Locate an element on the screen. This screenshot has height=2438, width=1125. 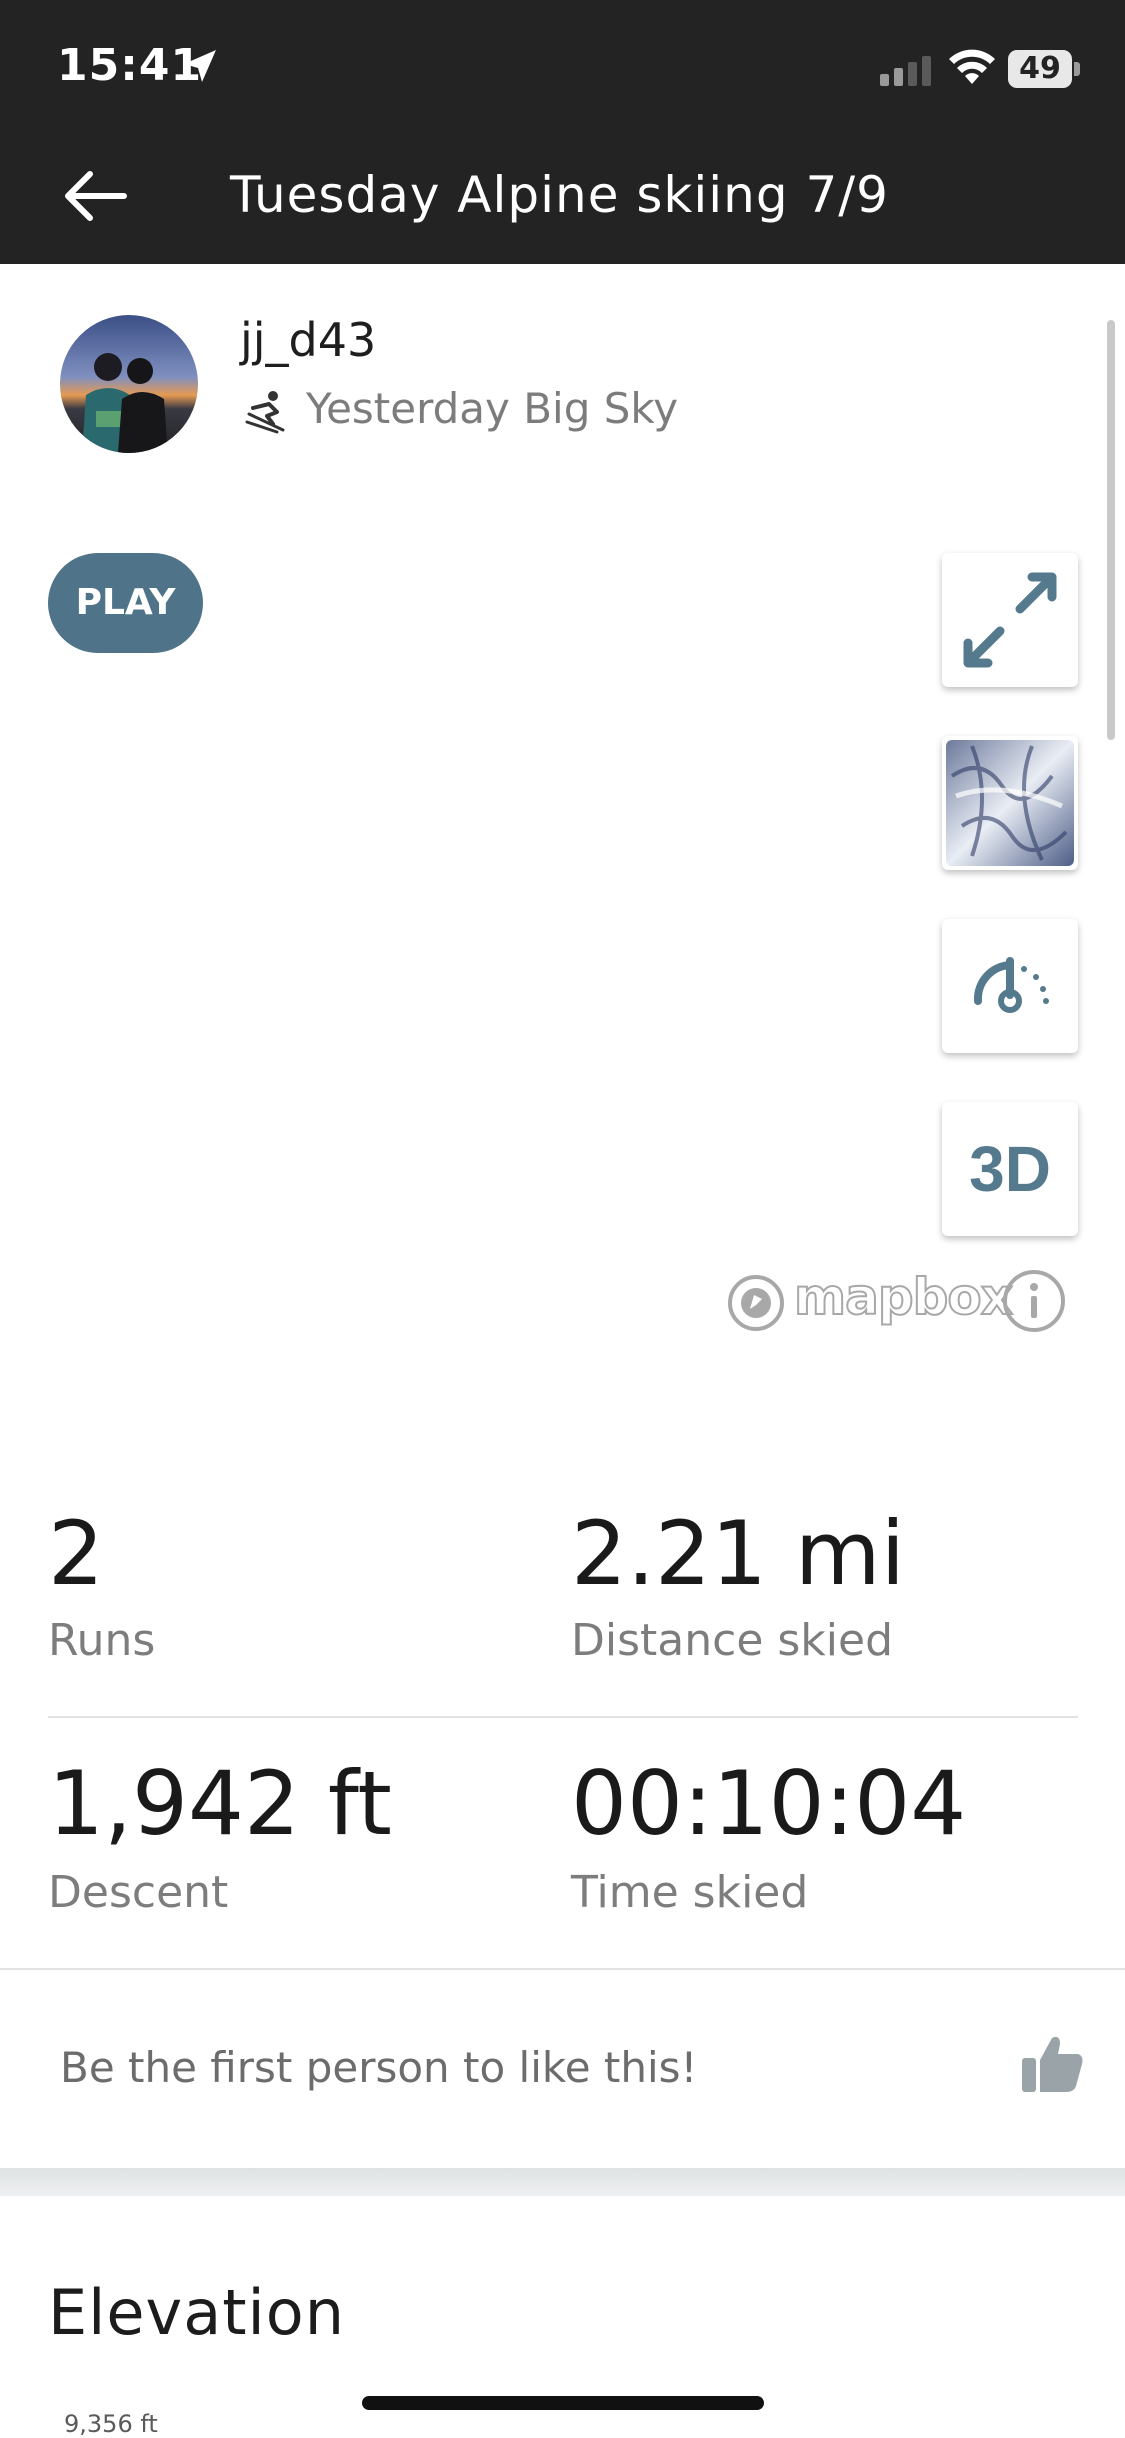
runs-value: 2 is located at coordinates (76, 1553).